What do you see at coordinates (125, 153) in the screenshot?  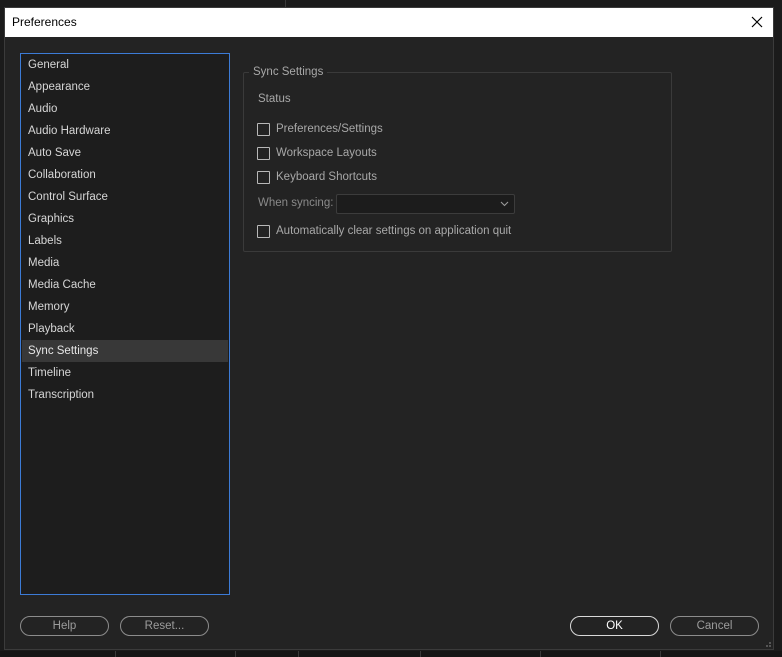 I see `sidebar-item-auto-save: Auto Save` at bounding box center [125, 153].